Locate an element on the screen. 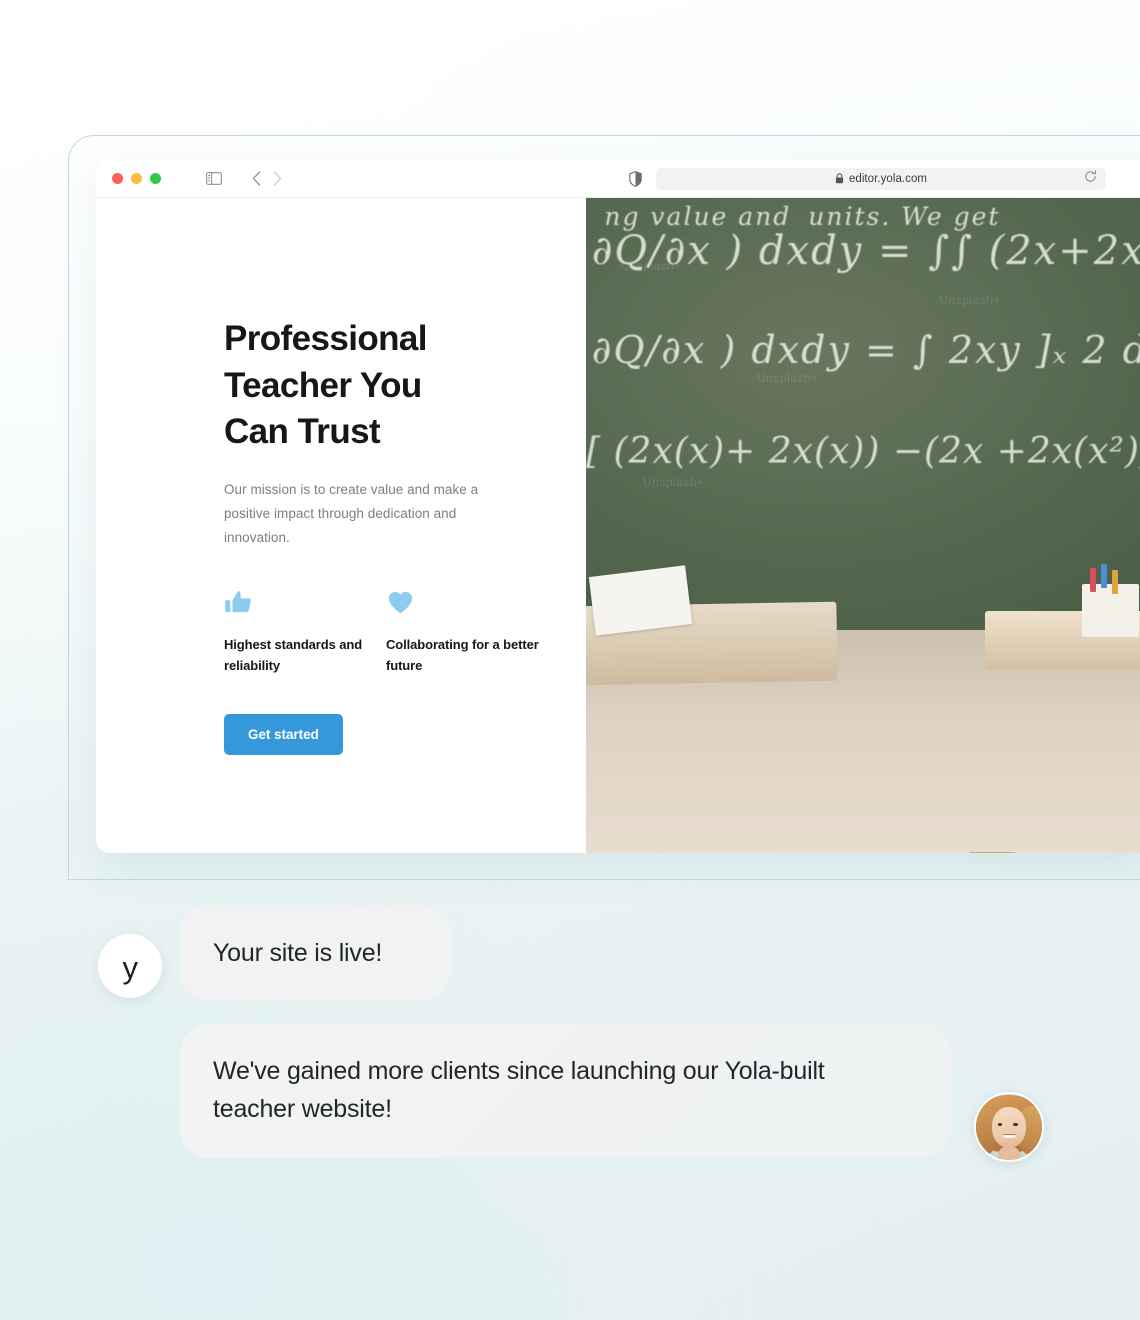  shield-icon is located at coordinates (635, 178).